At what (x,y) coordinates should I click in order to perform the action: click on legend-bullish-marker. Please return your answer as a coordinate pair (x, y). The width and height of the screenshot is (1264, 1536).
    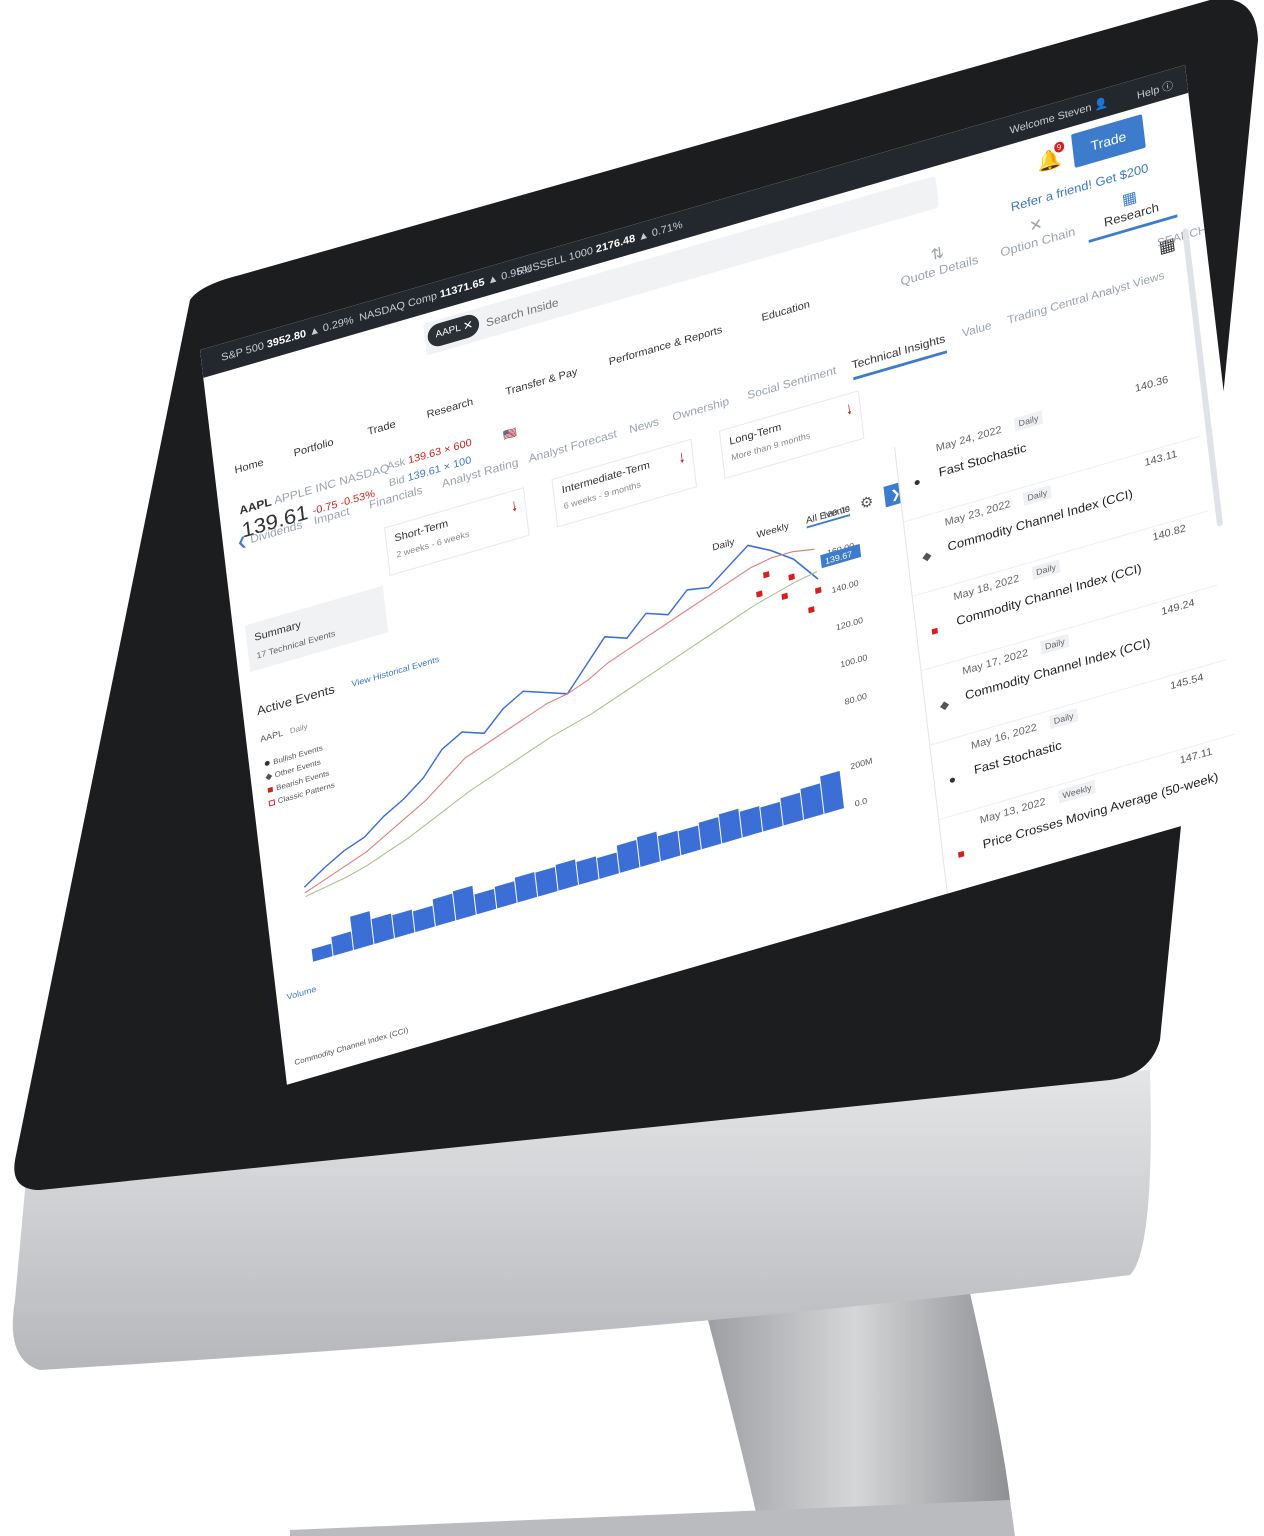
    Looking at the image, I should click on (267, 763).